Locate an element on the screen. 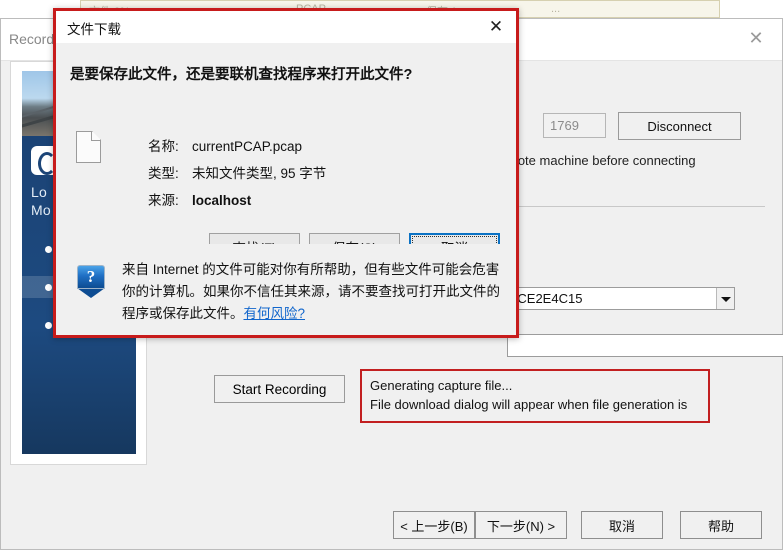 The width and height of the screenshot is (783, 550). chevron-down-icon is located at coordinates (725, 298).